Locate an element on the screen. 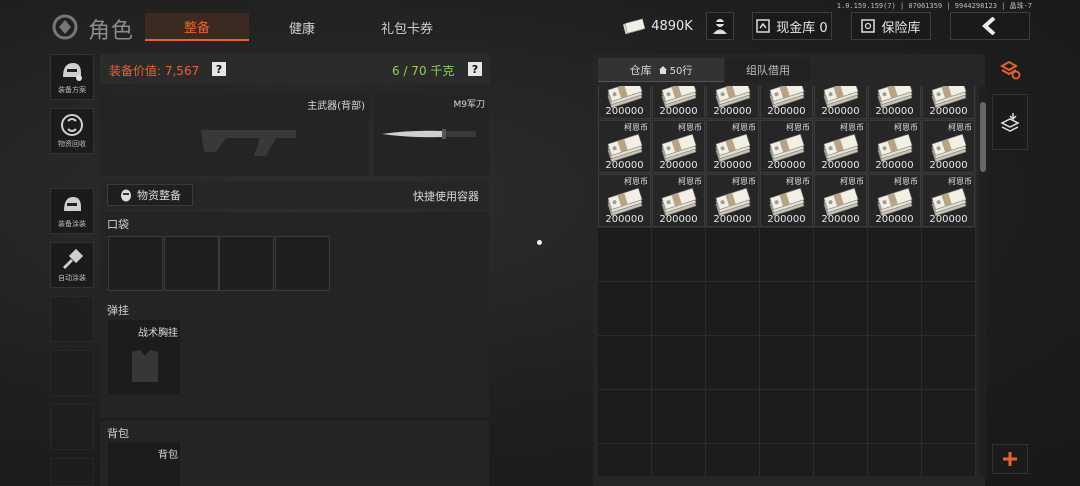 This screenshot has height=486, width=1080. tab-health: 健康 is located at coordinates (302, 27).